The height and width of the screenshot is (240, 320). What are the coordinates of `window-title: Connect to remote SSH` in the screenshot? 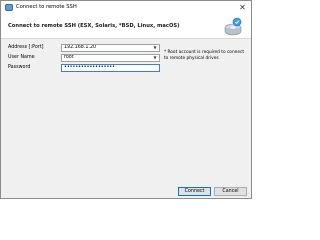 It's located at (46, 7).